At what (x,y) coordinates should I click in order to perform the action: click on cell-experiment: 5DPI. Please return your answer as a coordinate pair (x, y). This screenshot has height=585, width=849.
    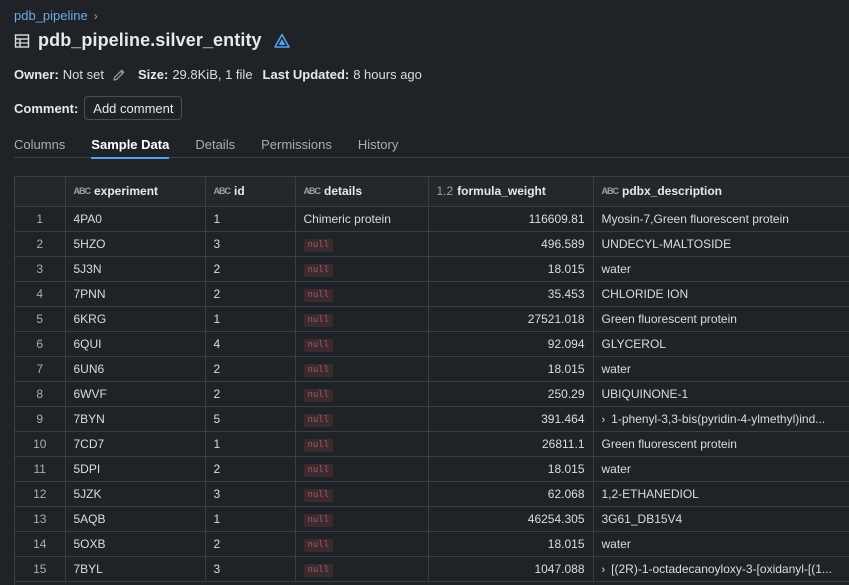
    Looking at the image, I should click on (135, 469).